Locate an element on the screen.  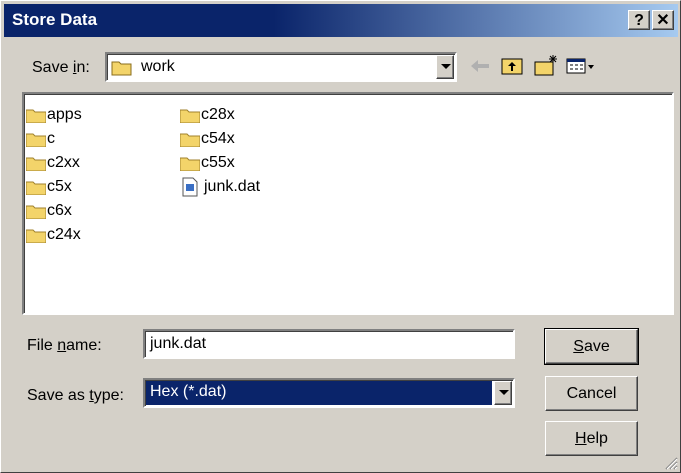
file-name-field: junk.dat is located at coordinates (329, 344).